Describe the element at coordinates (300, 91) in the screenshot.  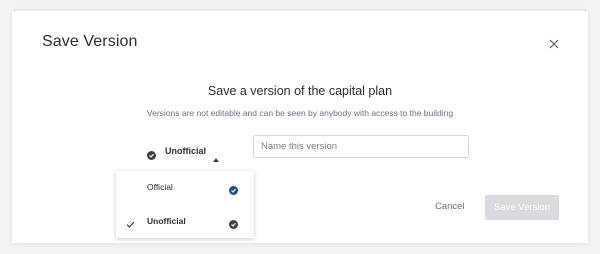
I see `dialog-heading: Save a version of the capital plan` at that location.